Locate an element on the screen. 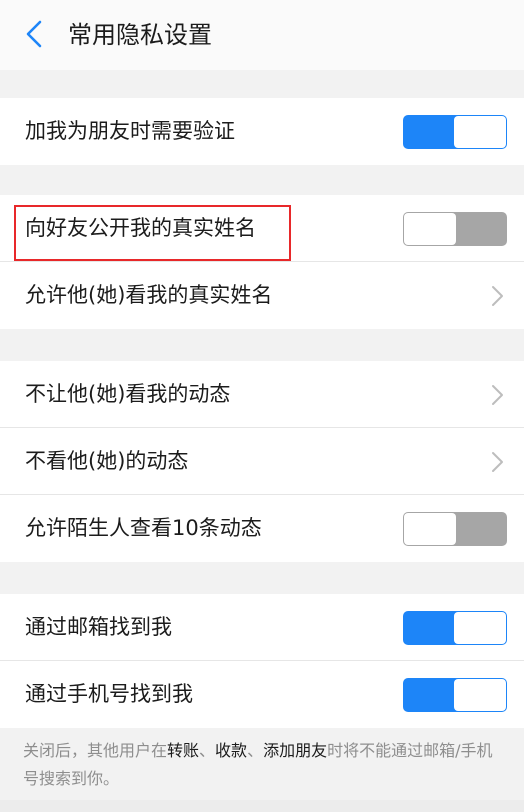 The width and height of the screenshot is (524, 812). setting-label: 允许他(她)看我的真实姓名 is located at coordinates (149, 295).